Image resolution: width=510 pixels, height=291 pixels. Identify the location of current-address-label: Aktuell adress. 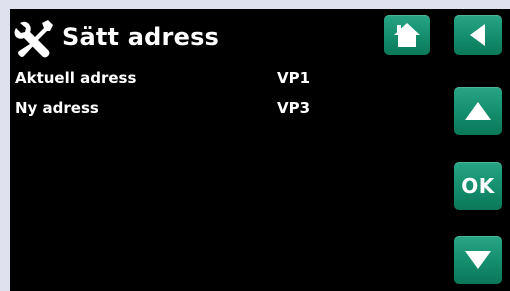
(76, 78).